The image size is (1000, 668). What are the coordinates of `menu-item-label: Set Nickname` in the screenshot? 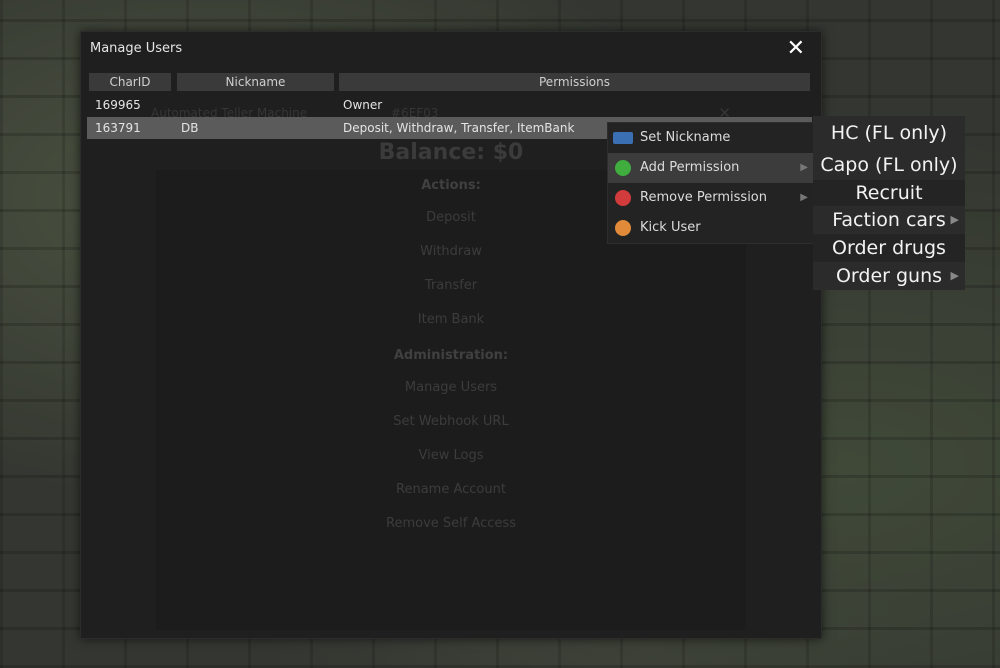 It's located at (685, 137).